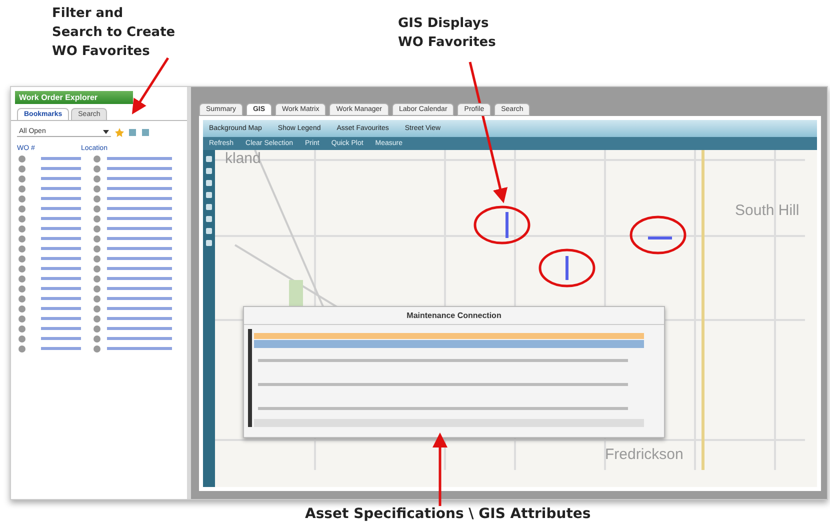 This screenshot has height=532, width=830. Describe the element at coordinates (644, 454) in the screenshot. I see `map-place-label: Fredrickson` at that location.